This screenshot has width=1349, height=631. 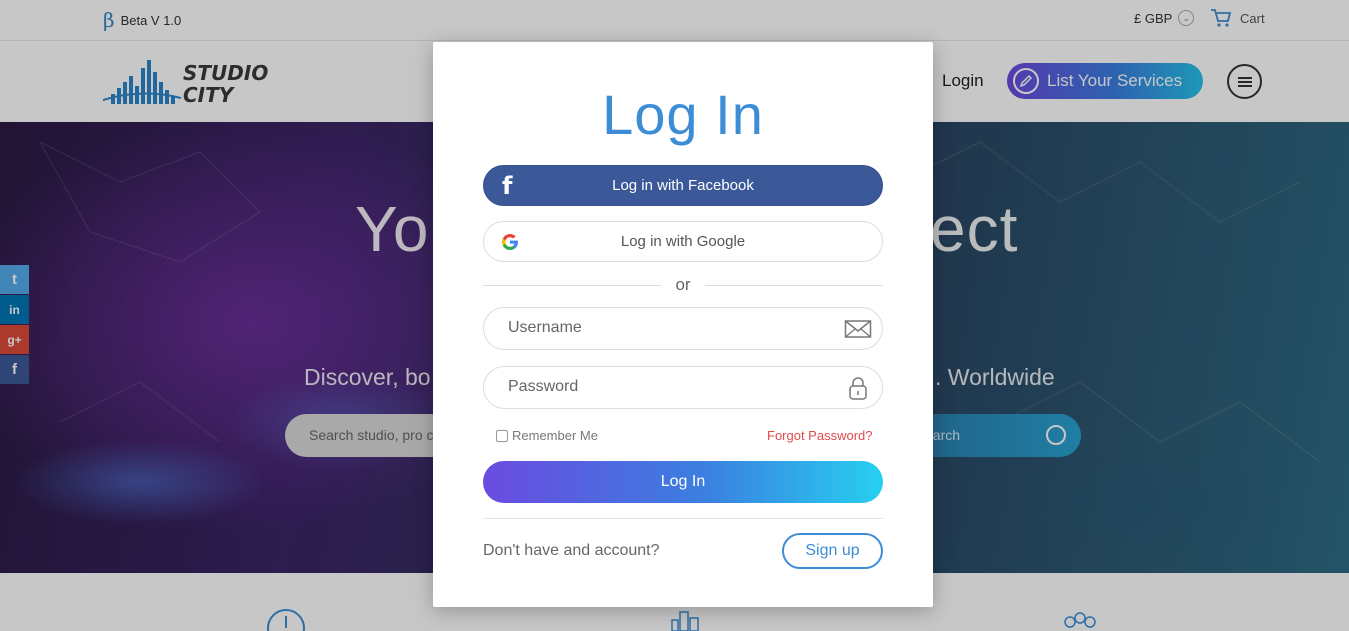 What do you see at coordinates (502, 435) in the screenshot?
I see `remember-checkbox` at bounding box center [502, 435].